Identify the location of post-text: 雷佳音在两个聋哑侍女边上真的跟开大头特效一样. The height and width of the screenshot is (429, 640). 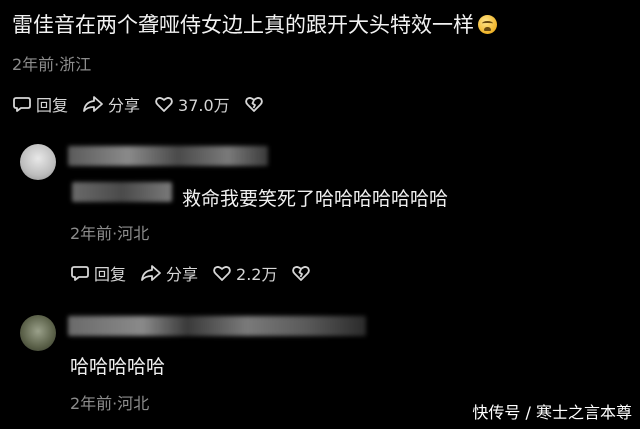
(254, 25).